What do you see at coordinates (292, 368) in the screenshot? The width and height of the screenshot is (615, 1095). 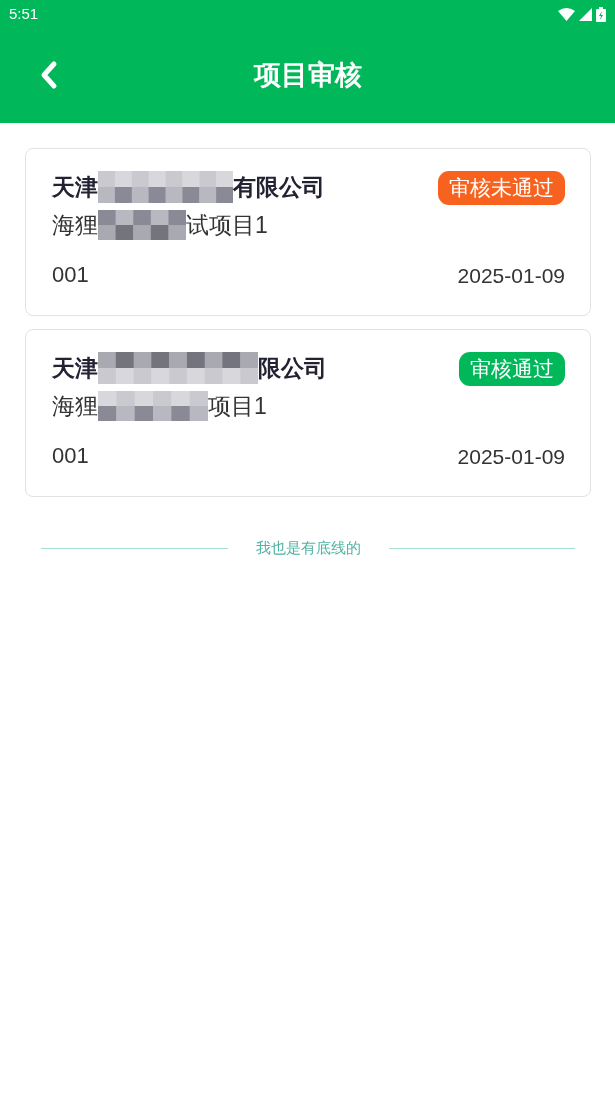 I see `company-name: 限公司` at bounding box center [292, 368].